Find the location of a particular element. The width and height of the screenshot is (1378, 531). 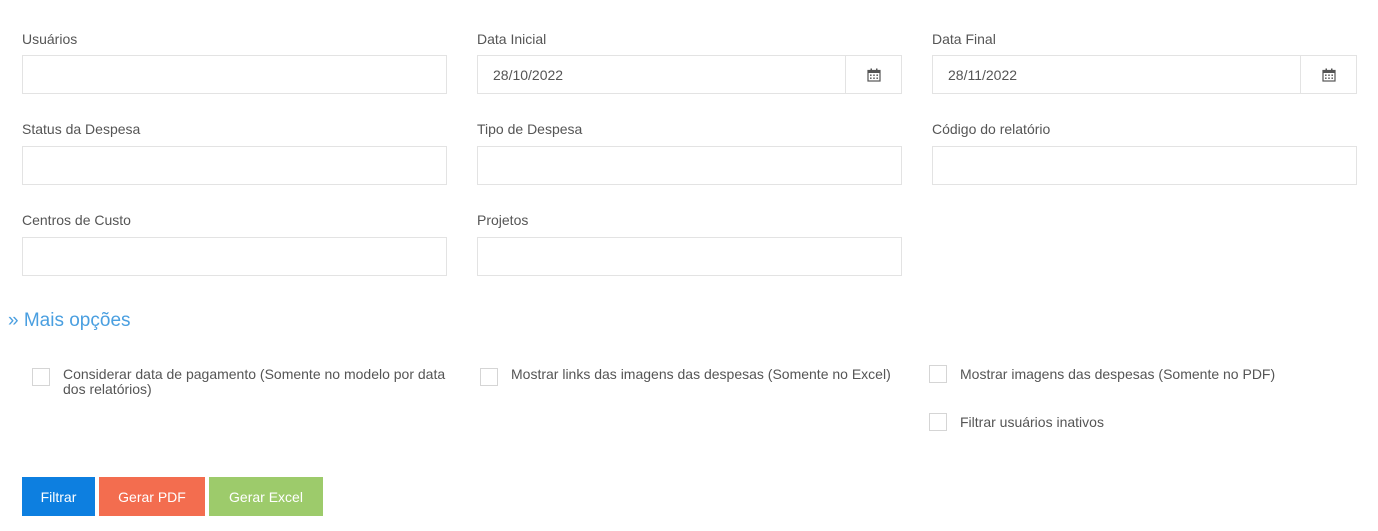

data-final-calendar-button is located at coordinates (1328, 74).